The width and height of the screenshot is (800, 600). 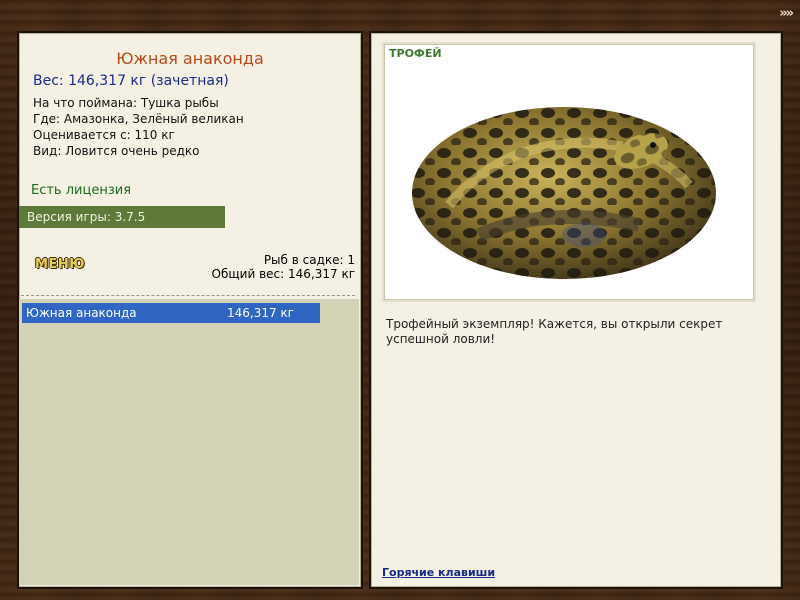 I want to click on fish-count: Рыб в садке: 1, so click(x=309, y=260).